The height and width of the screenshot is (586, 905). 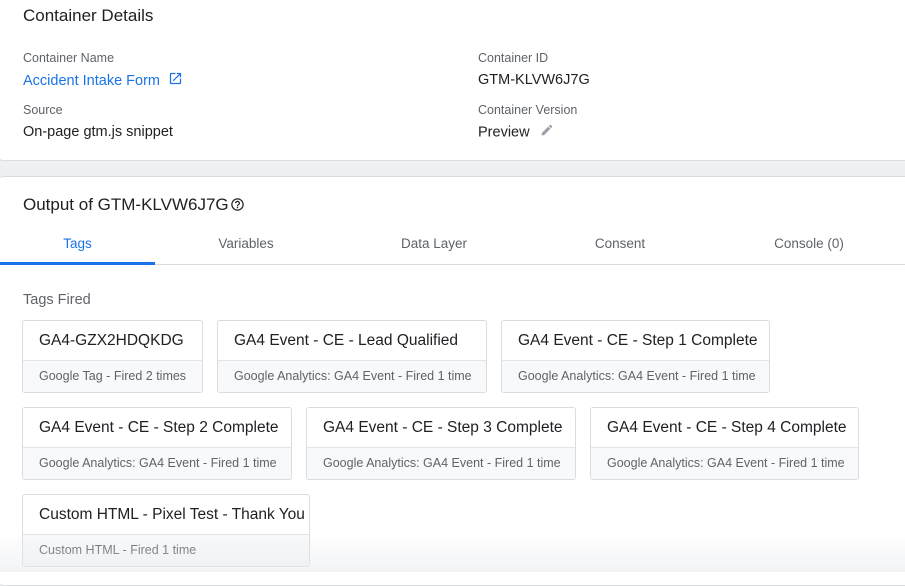 I want to click on source-value: On-page gtm.js snippet, so click(x=98, y=132).